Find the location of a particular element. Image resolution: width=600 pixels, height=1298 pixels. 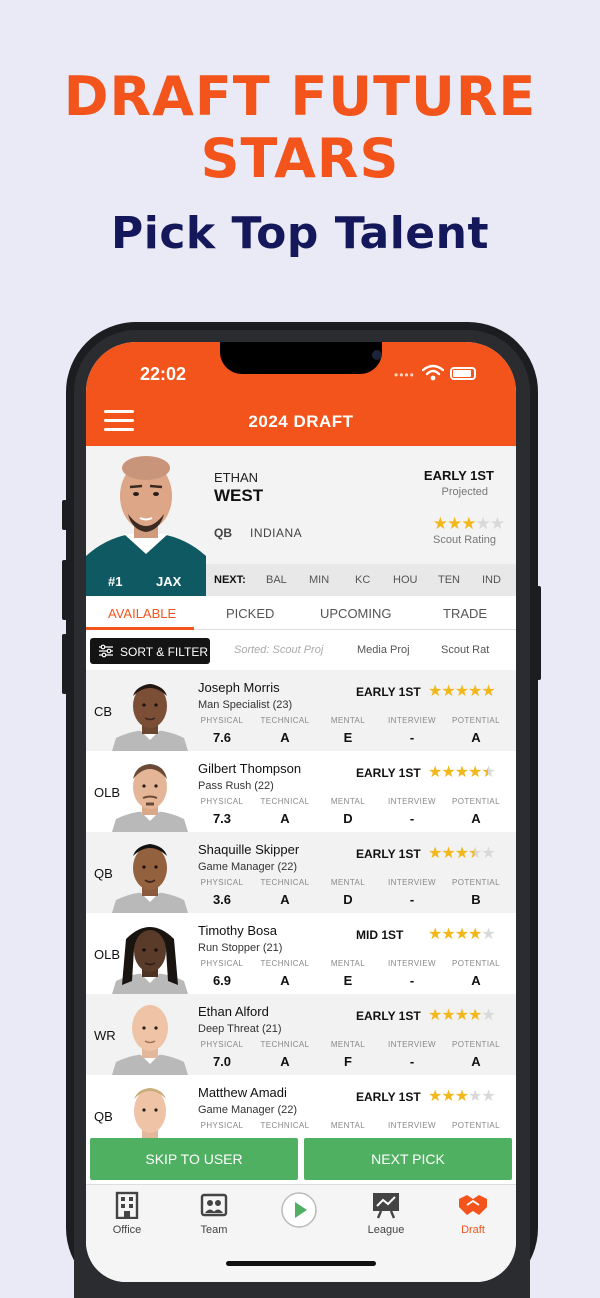

next-pick-button: NEXT PICK is located at coordinates (408, 1159).